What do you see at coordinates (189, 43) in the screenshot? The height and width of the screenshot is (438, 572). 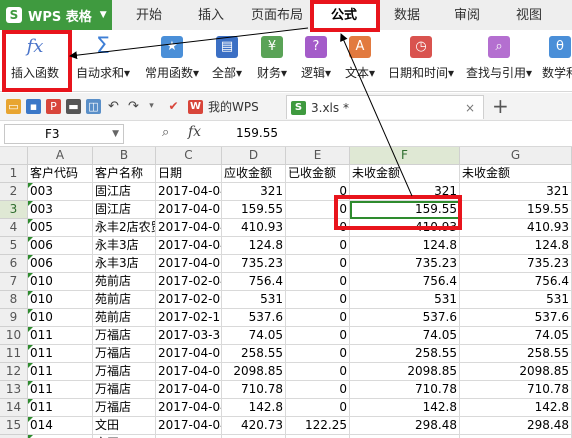 I see `arrow-to-insert-function` at bounding box center [189, 43].